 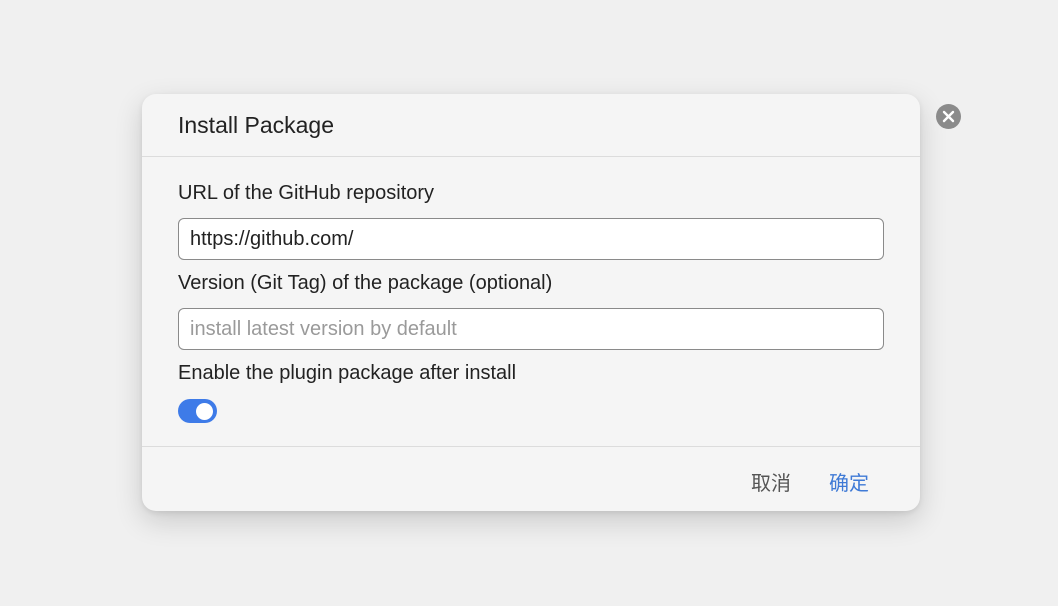 What do you see at coordinates (204, 411) in the screenshot?
I see `toggle-knob` at bounding box center [204, 411].